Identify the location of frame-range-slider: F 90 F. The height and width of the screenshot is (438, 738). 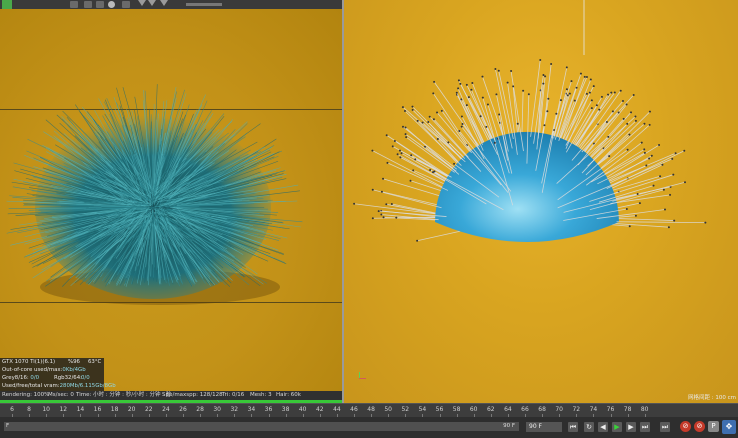
(261, 426).